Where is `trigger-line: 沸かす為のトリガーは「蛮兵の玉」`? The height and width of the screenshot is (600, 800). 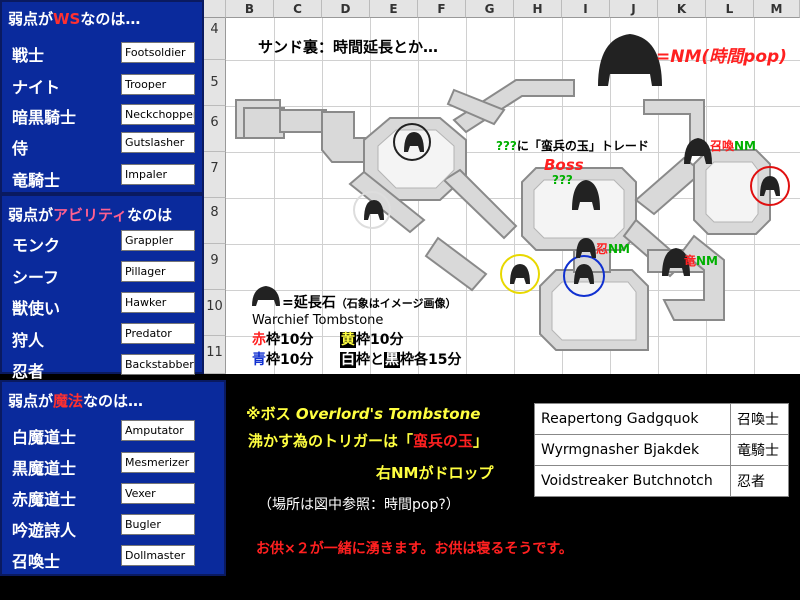
trigger-line: 沸かす為のトリガーは「蛮兵の玉」 is located at coordinates (368, 441).